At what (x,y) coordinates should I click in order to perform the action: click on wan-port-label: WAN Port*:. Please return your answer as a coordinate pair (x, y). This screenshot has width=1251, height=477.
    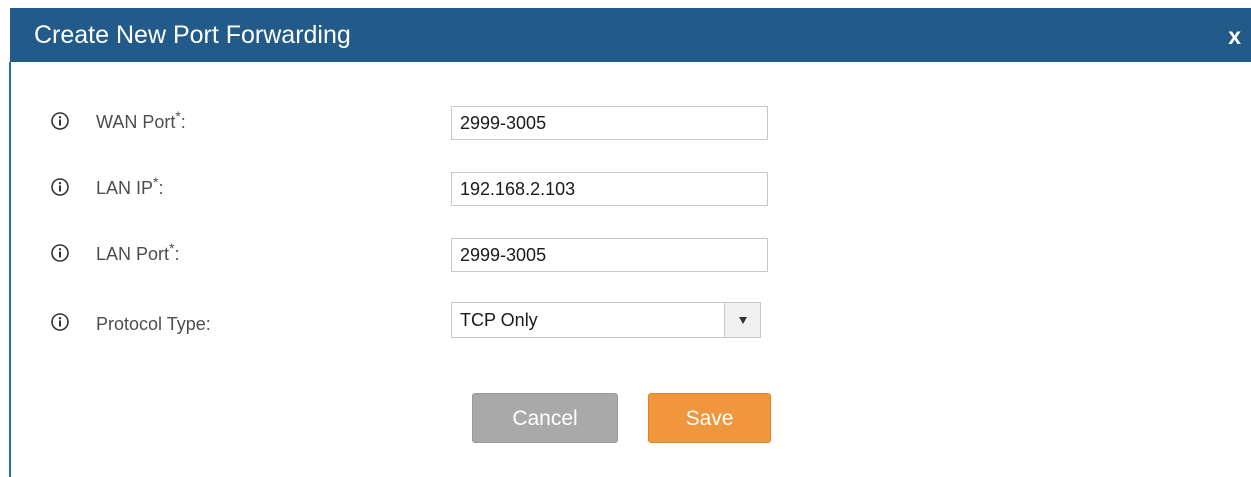
    Looking at the image, I should click on (141, 120).